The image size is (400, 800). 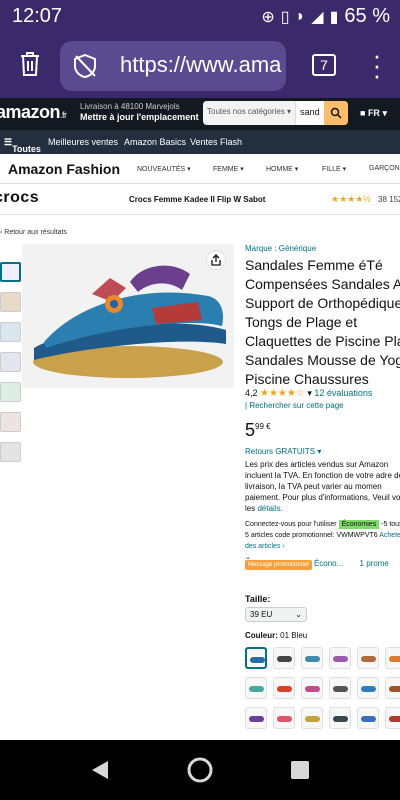 I want to click on nav-best-sellers: Meilleures ventes, so click(x=83, y=142).